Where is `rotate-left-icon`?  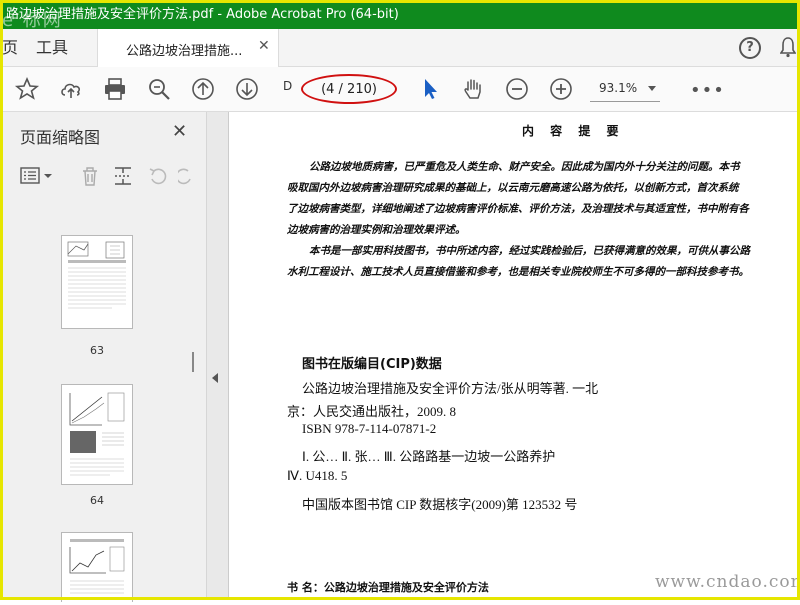 rotate-left-icon is located at coordinates (158, 176).